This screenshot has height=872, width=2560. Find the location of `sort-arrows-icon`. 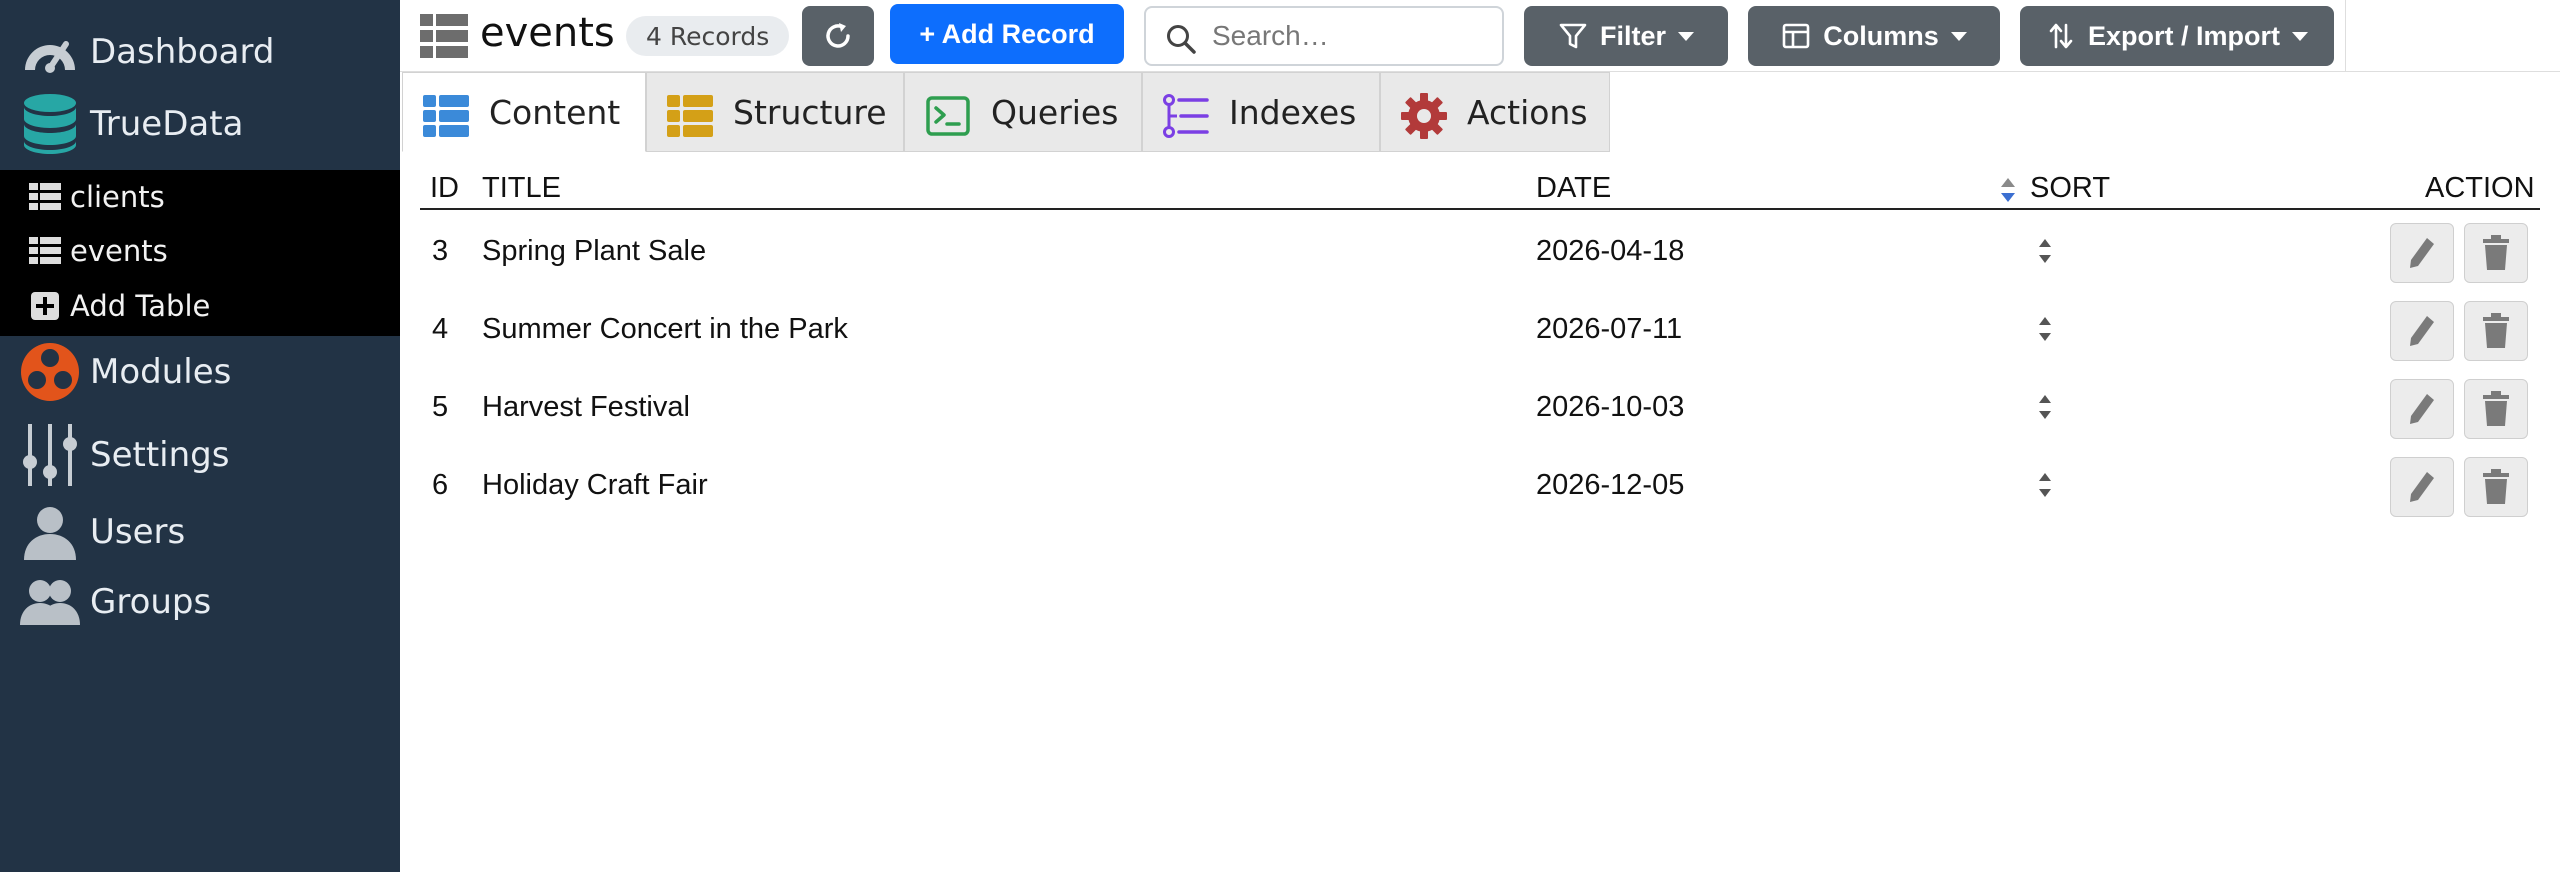

sort-arrows-icon is located at coordinates (2061, 36).